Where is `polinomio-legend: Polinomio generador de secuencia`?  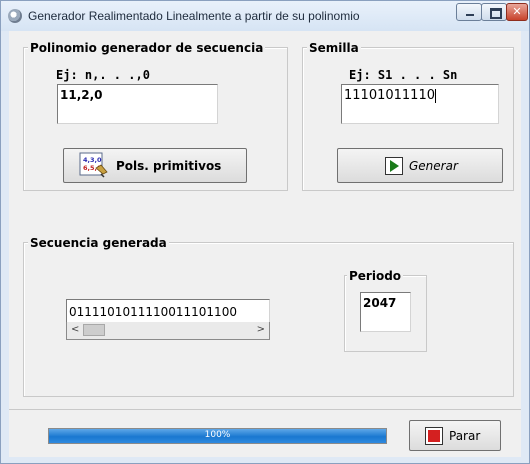 polinomio-legend: Polinomio generador de secuencia is located at coordinates (147, 48).